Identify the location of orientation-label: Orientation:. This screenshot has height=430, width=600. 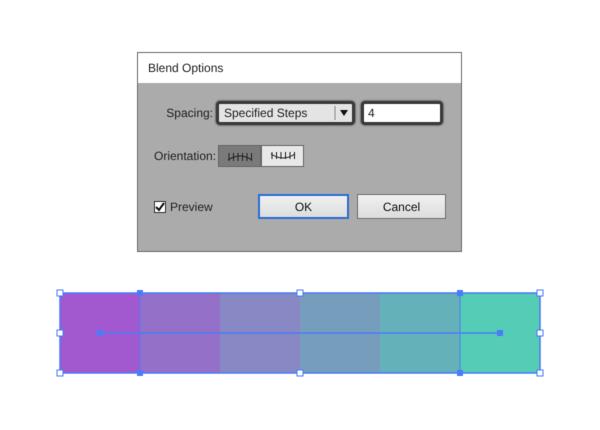
(185, 156).